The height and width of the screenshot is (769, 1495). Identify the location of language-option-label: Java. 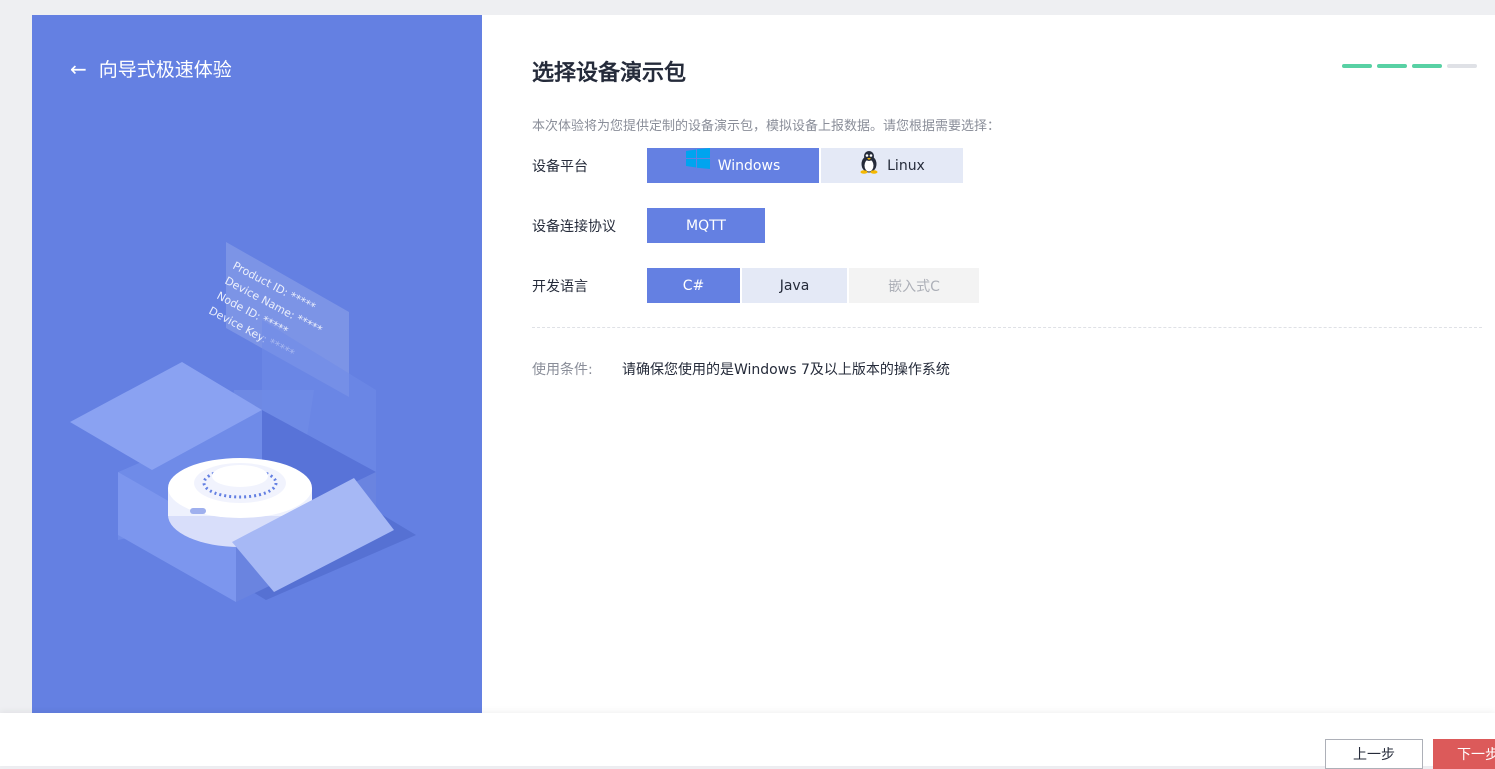
(794, 285).